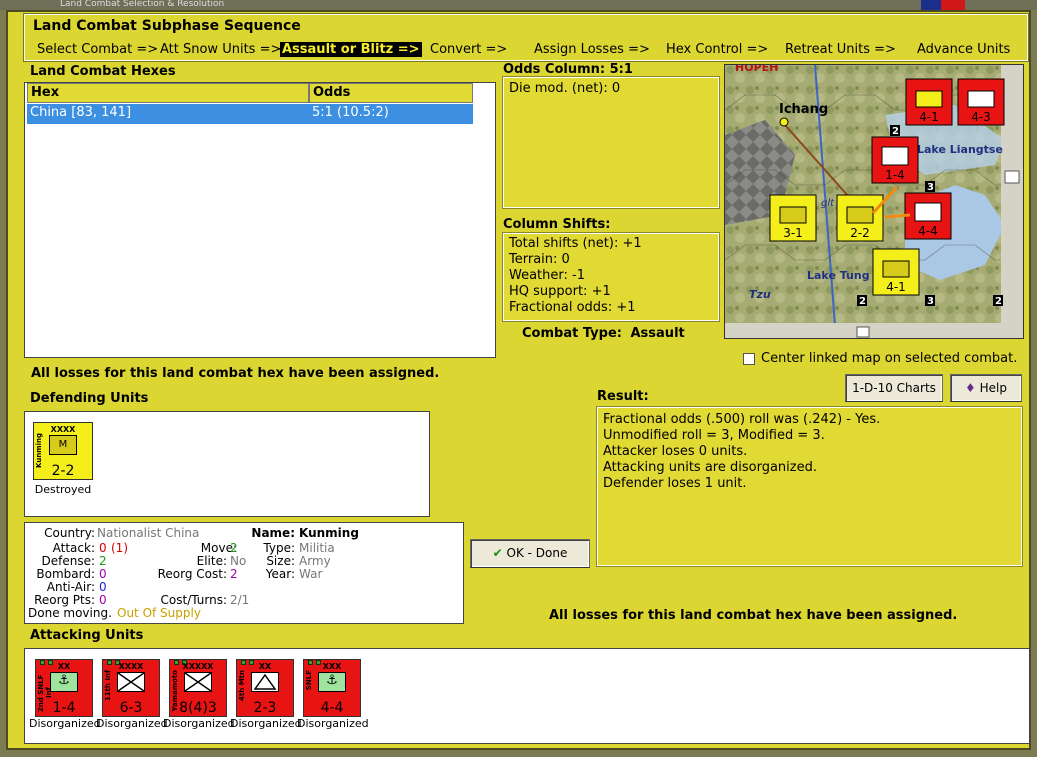 The image size is (1037, 757). Describe the element at coordinates (73, 548) in the screenshot. I see `attack-label: Attack:` at that location.